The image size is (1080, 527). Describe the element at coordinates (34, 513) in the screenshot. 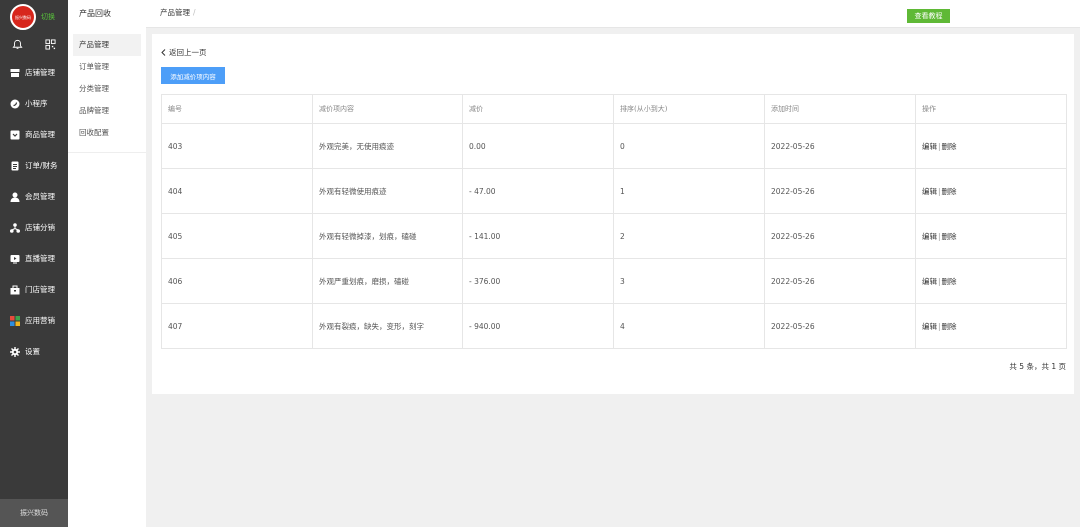

I see `sidebar-footer: 振兴数码` at that location.